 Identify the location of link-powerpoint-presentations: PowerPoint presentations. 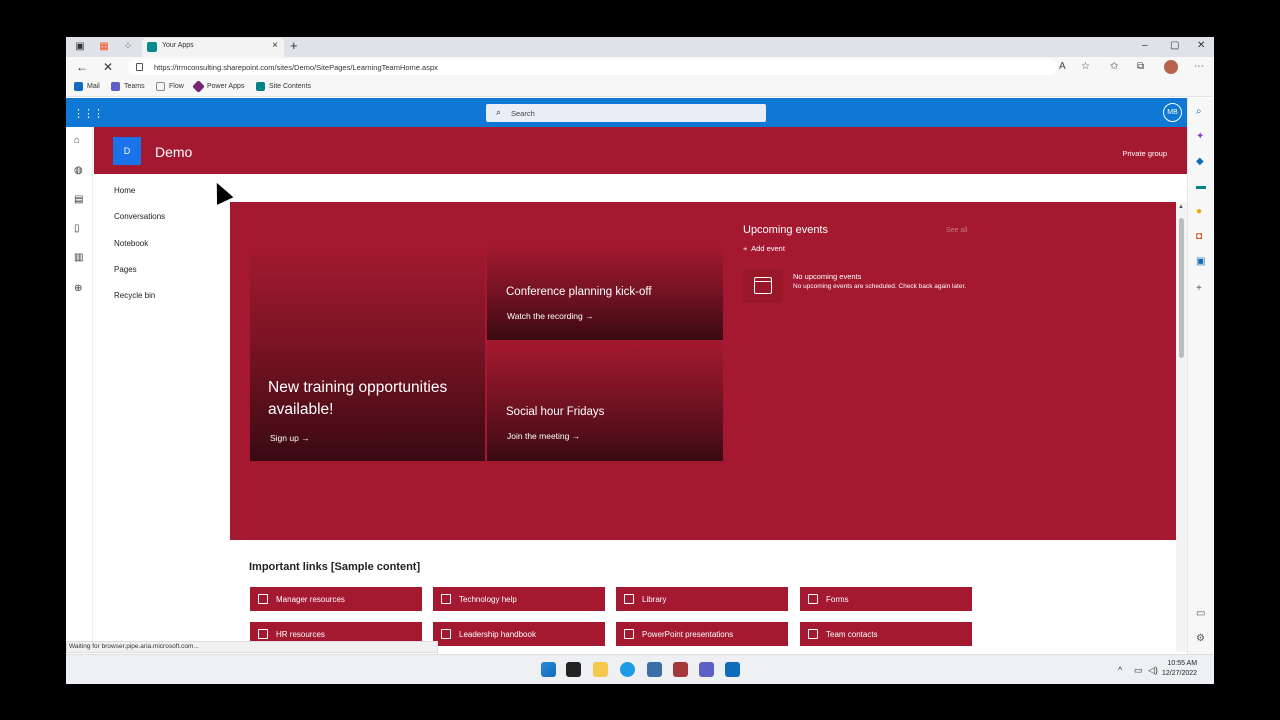
(702, 634).